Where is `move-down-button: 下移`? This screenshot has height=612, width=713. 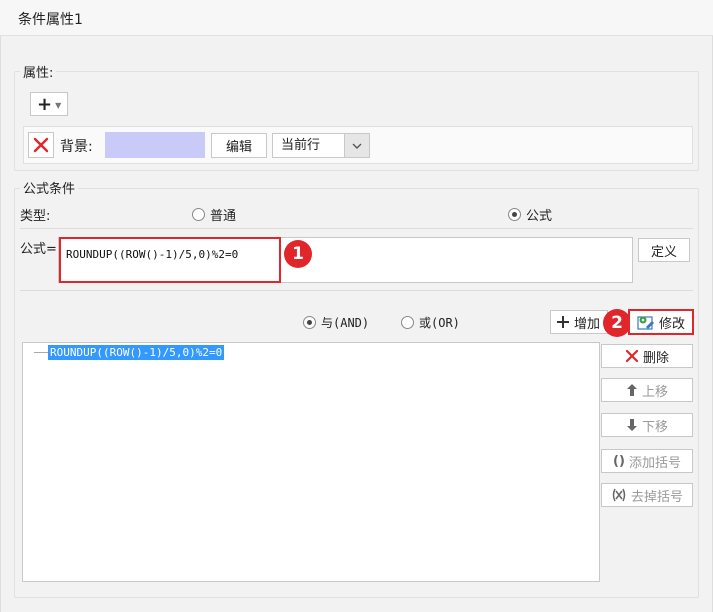 move-down-button: 下移 is located at coordinates (647, 425).